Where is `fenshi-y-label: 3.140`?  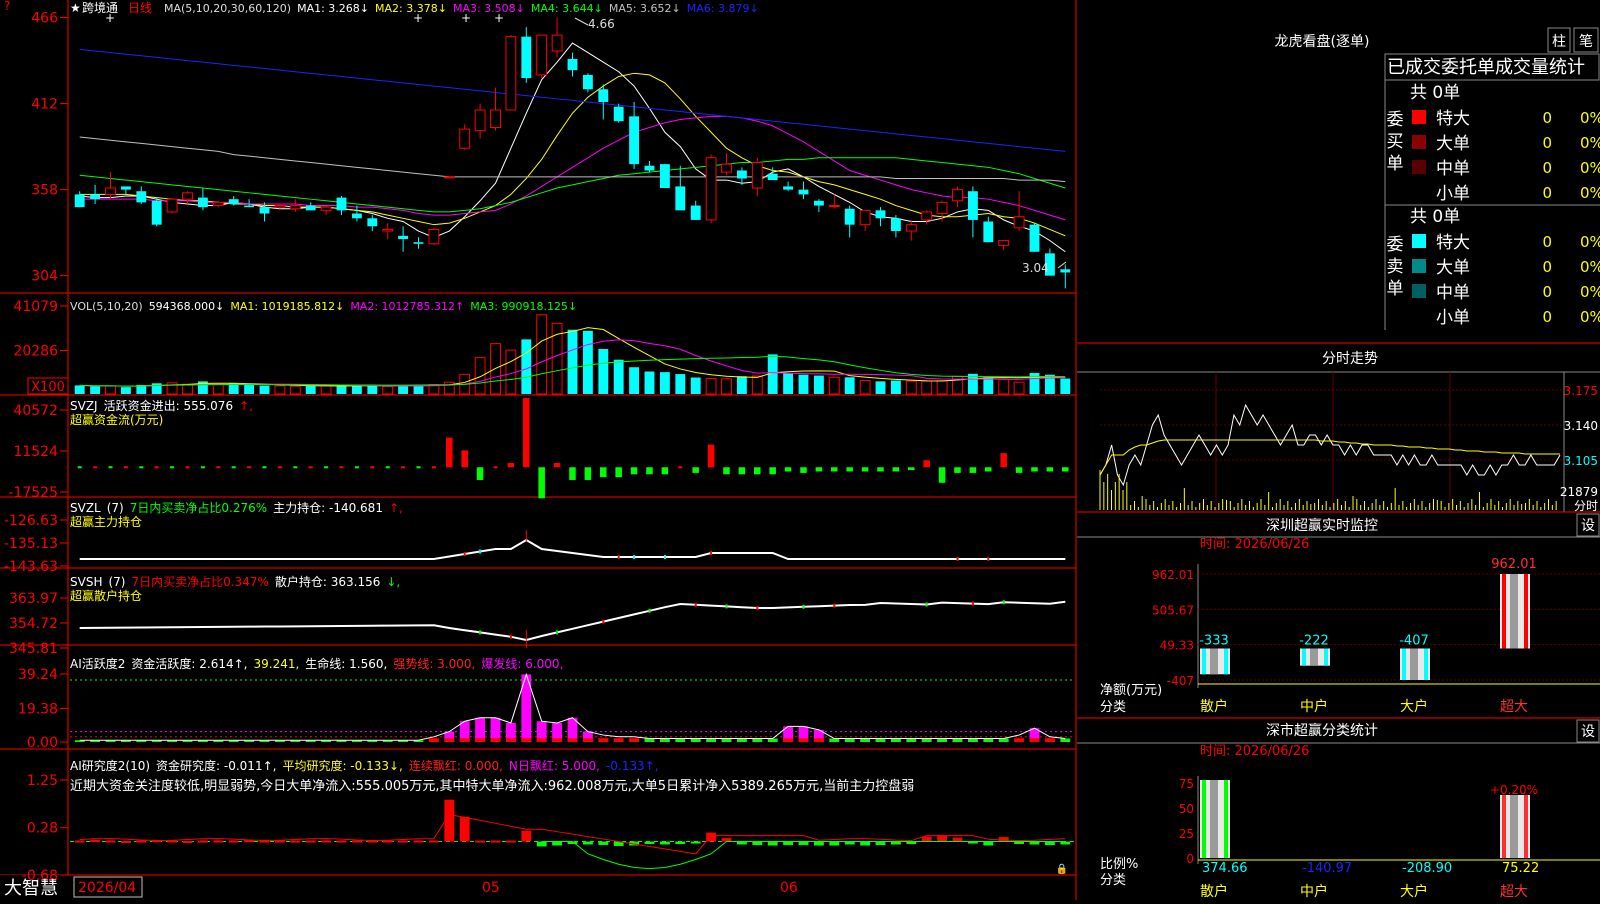 fenshi-y-label: 3.140 is located at coordinates (1581, 426).